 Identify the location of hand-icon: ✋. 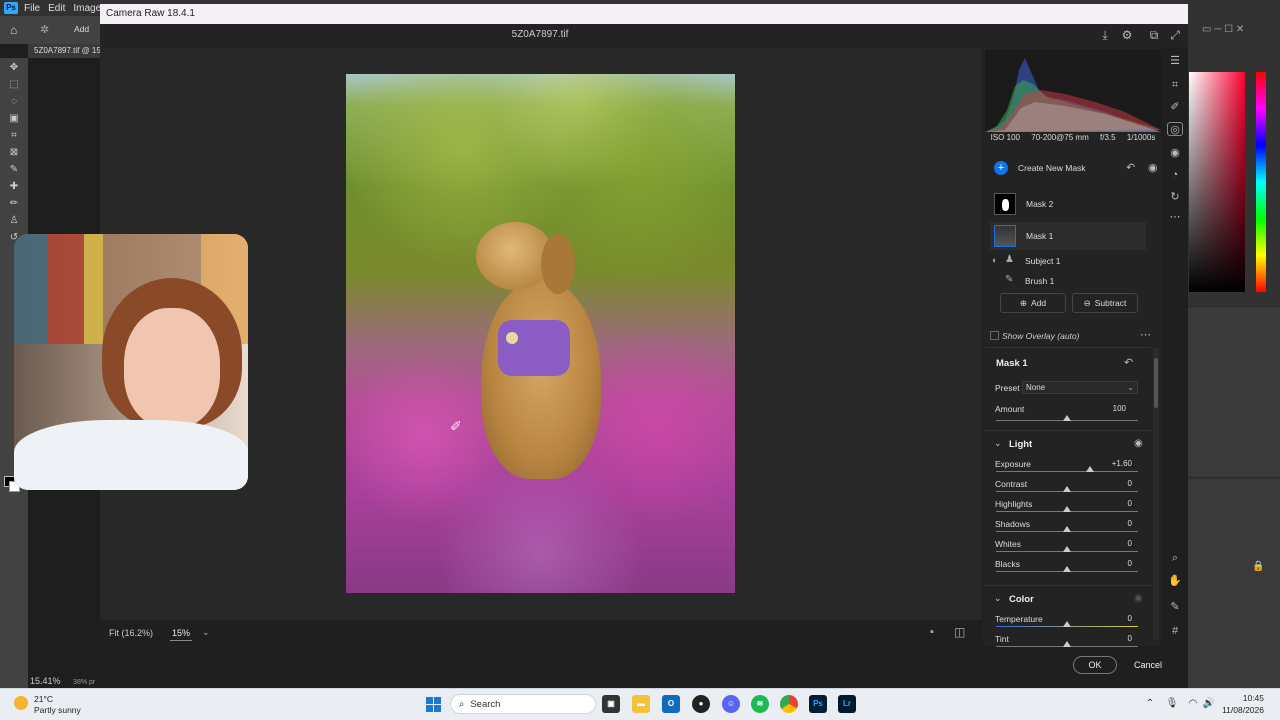
(1175, 581).